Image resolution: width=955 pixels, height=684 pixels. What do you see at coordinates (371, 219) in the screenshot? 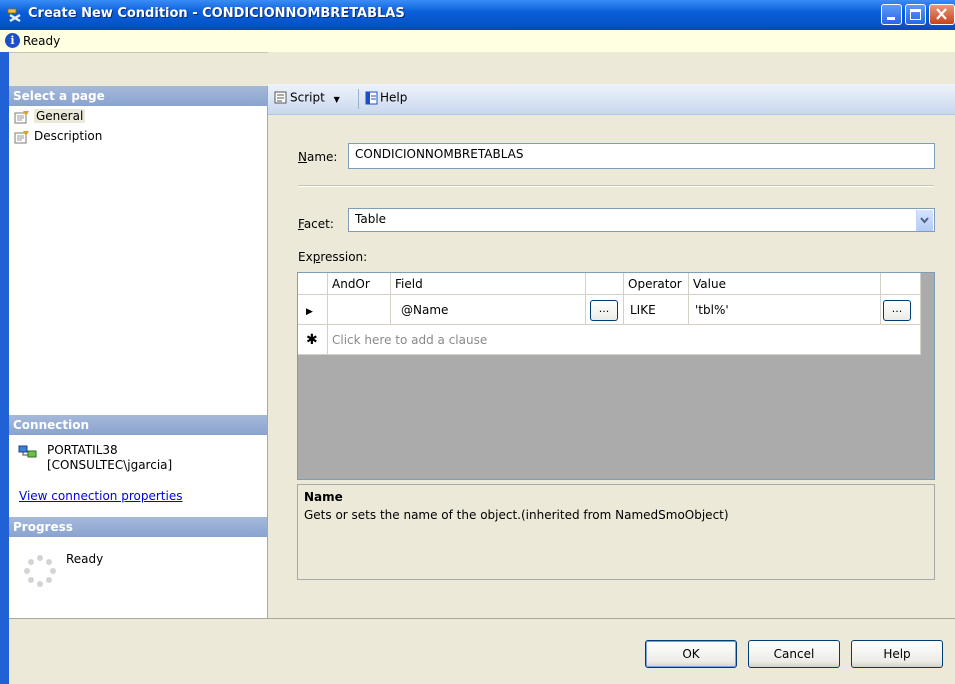
I see `facet-value: Table` at bounding box center [371, 219].